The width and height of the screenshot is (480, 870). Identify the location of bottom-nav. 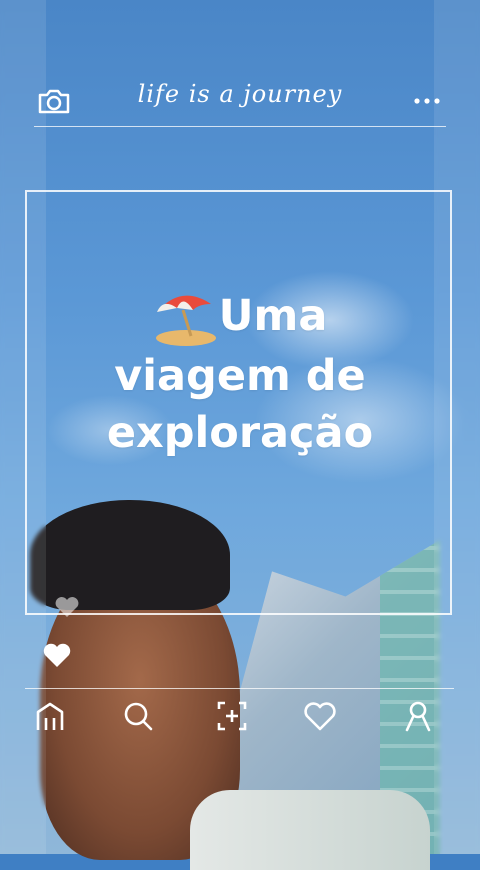
(240, 718).